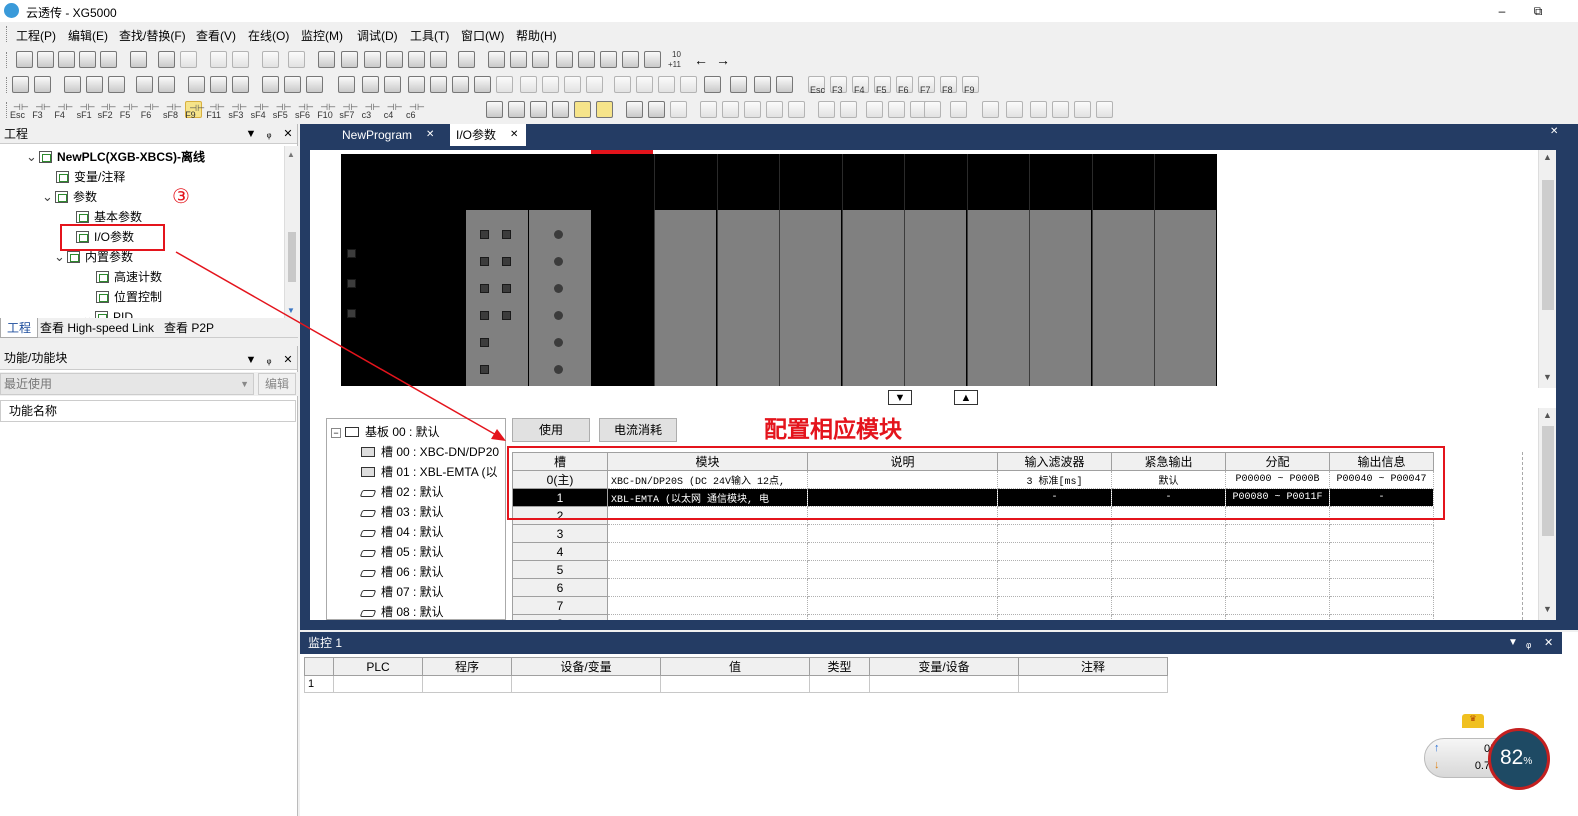 This screenshot has width=1578, height=816. I want to click on base-tree-item-8: 槽 07 : 默认, so click(401, 592).